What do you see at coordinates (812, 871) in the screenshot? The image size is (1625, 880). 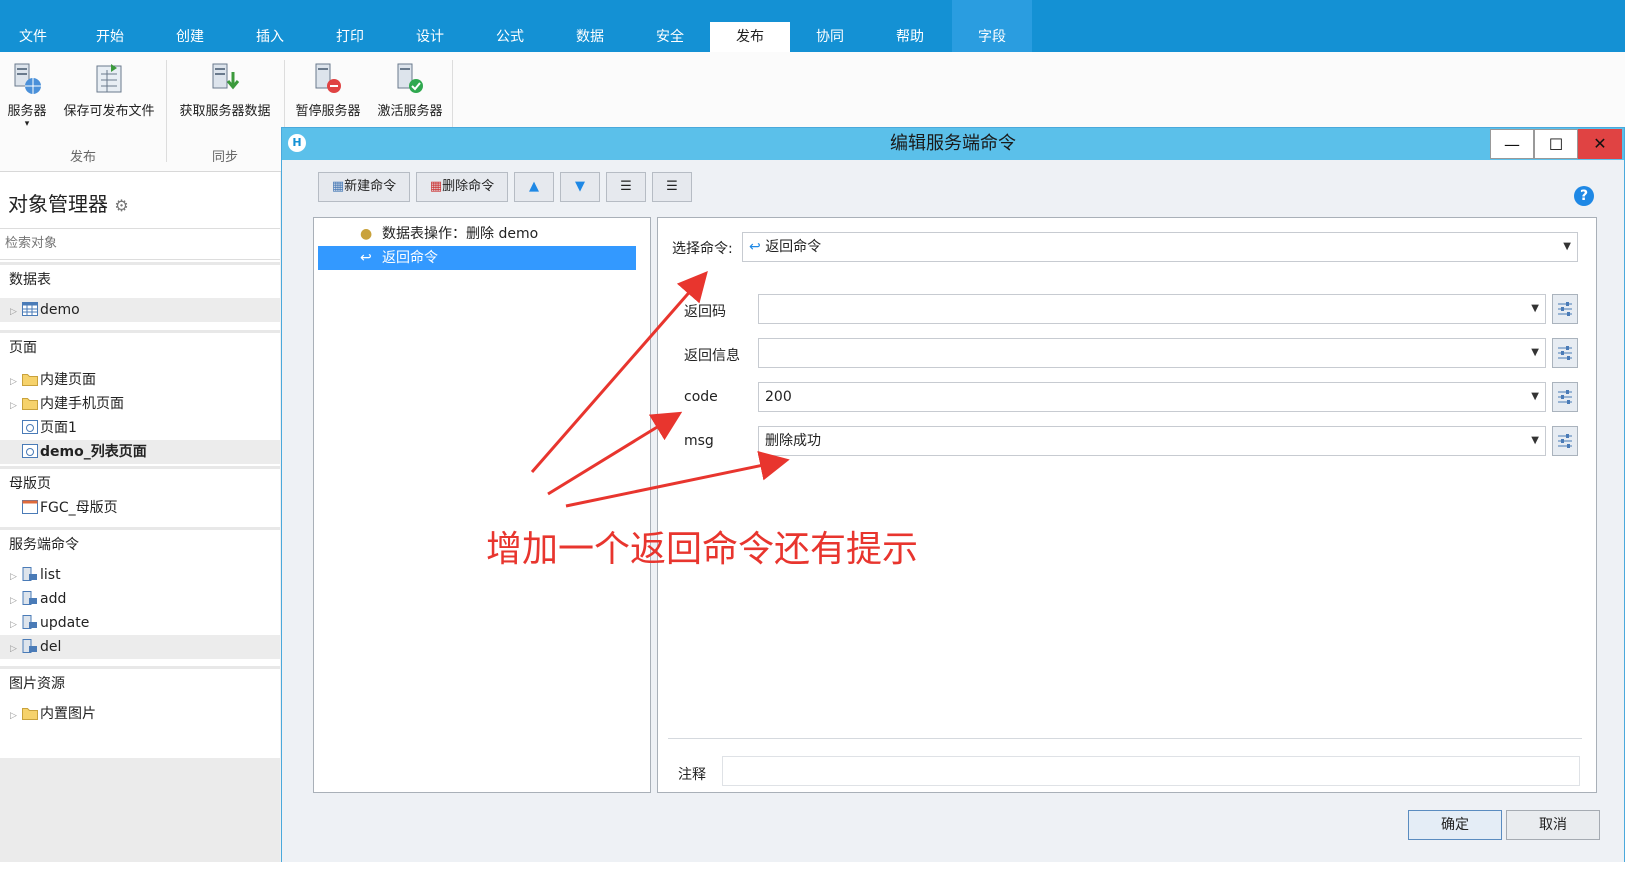 I see `status-area` at bounding box center [812, 871].